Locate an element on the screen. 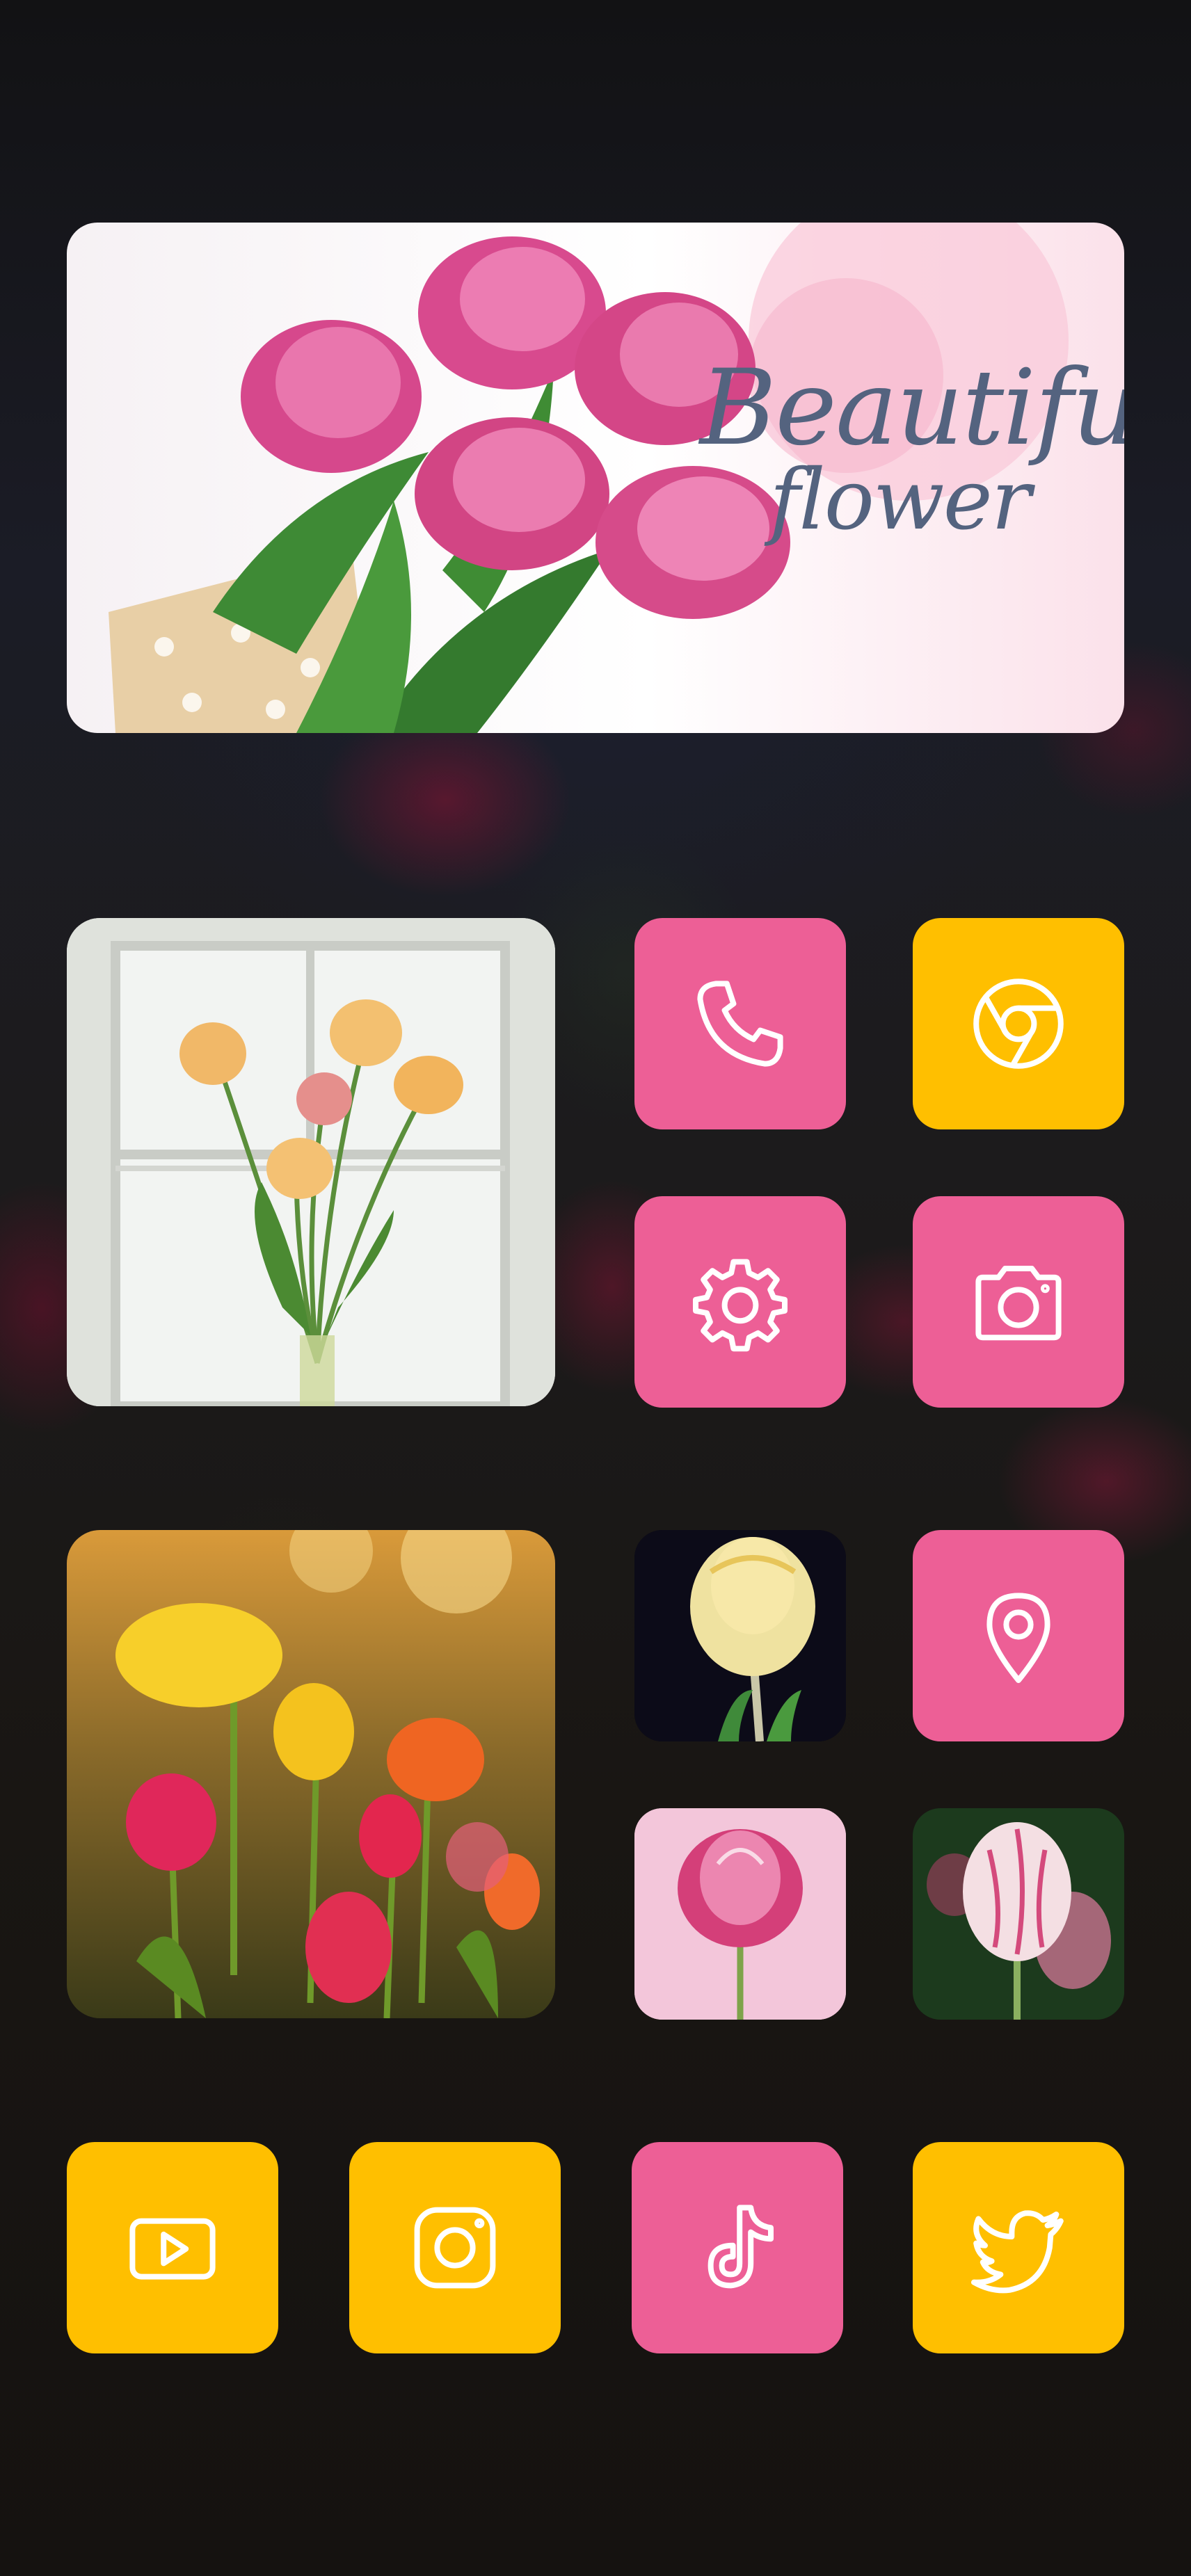  camera-app is located at coordinates (1019, 1302).